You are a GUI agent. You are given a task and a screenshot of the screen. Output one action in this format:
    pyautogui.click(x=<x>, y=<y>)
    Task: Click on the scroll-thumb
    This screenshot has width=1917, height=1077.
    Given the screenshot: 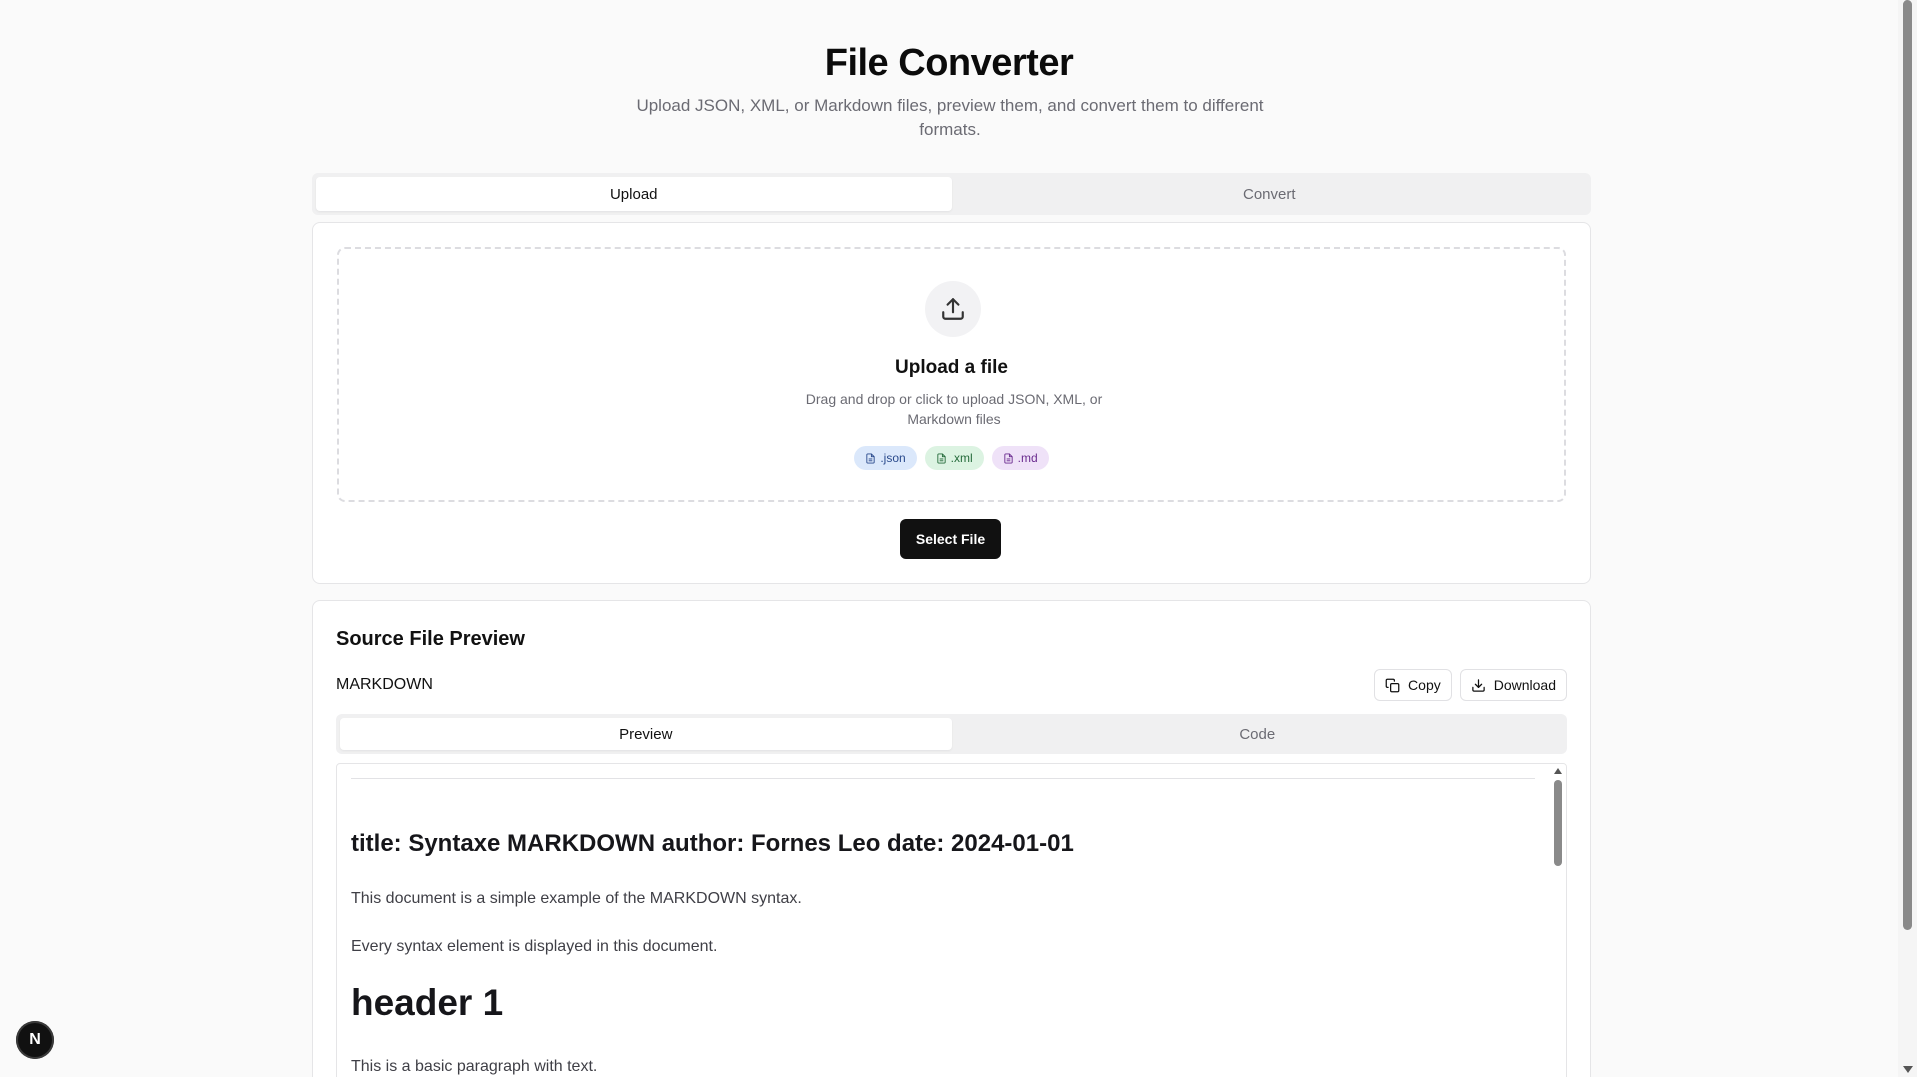 What is the action you would take?
    pyautogui.click(x=1558, y=823)
    